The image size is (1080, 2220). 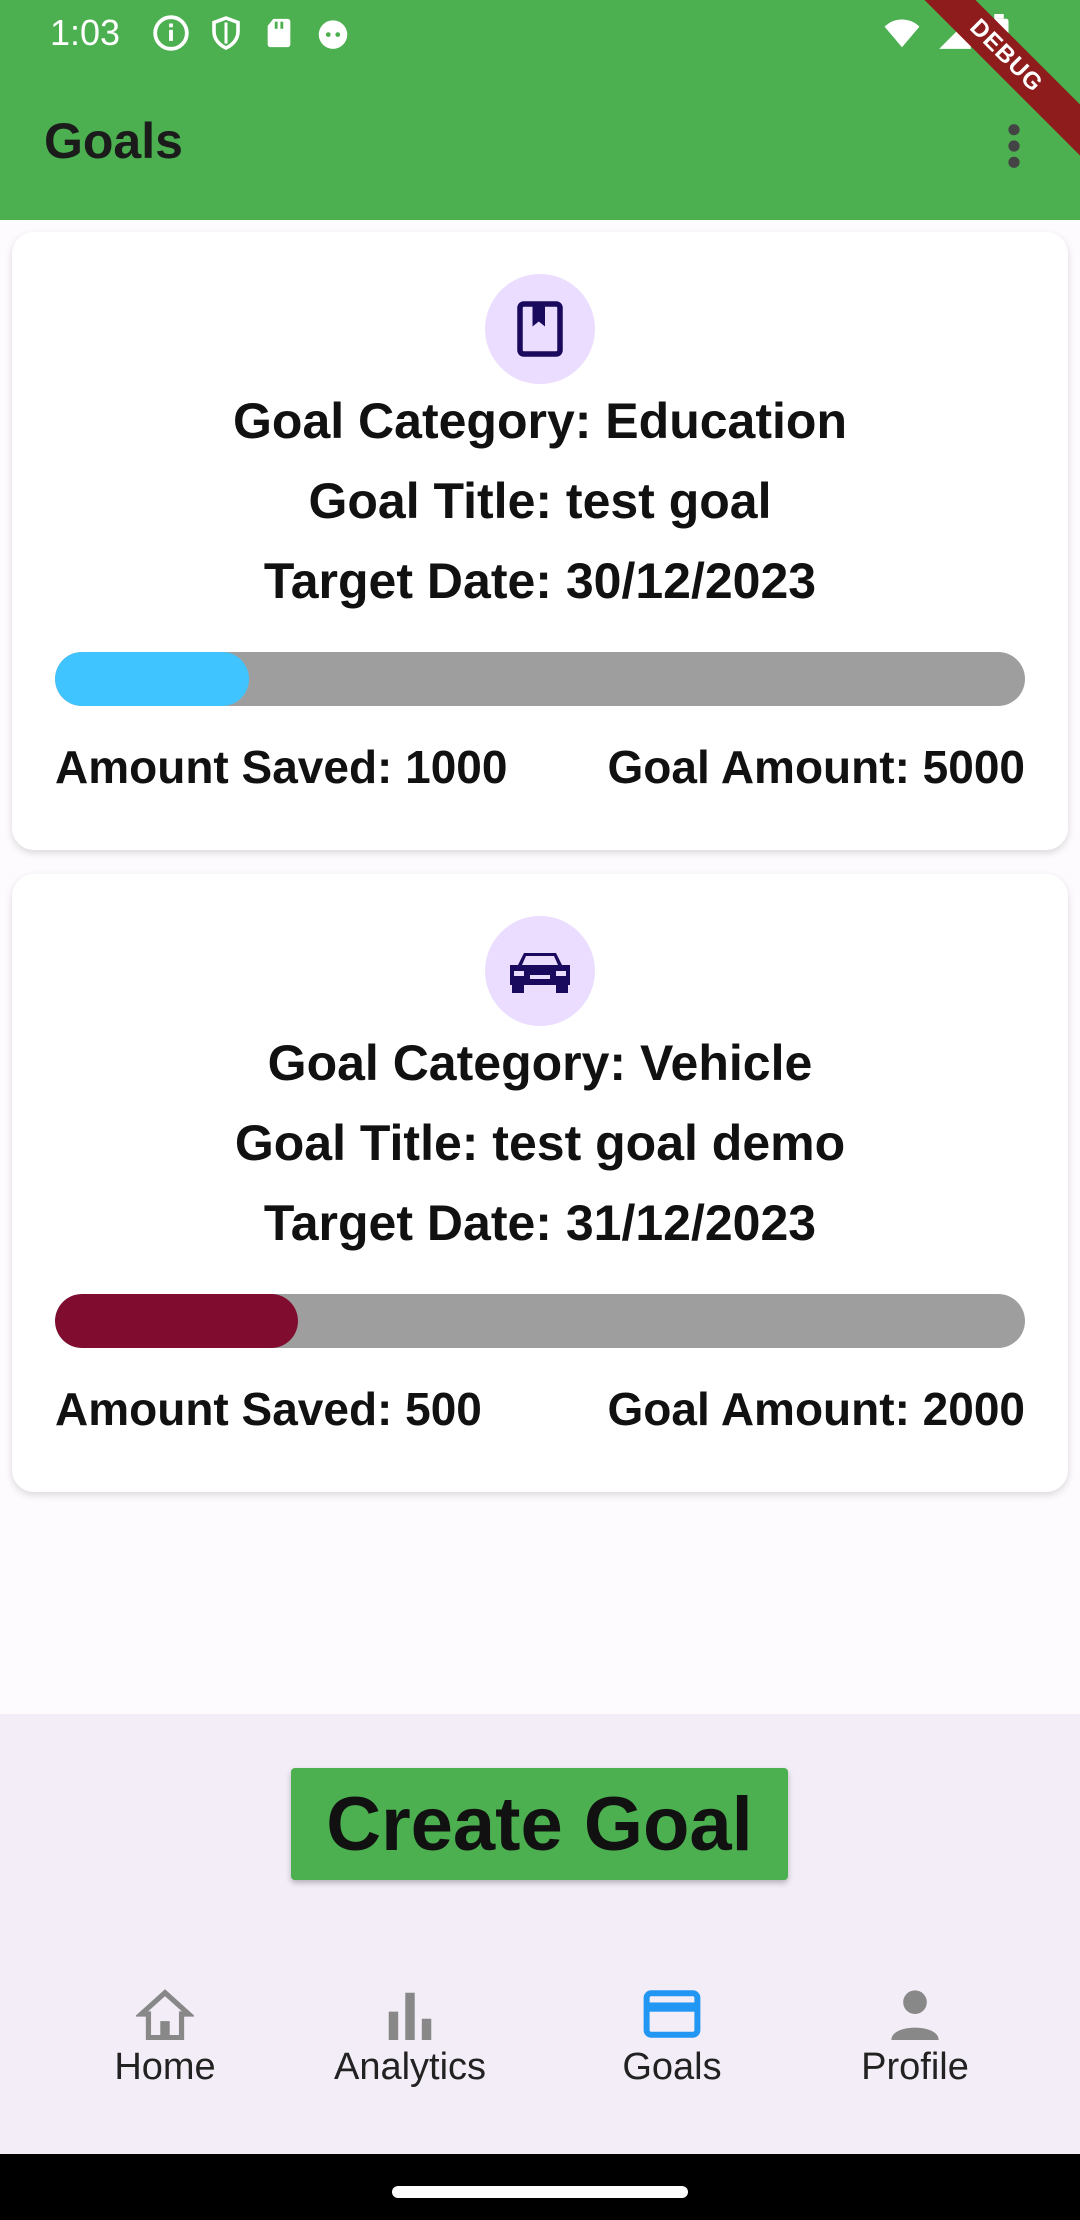 I want to click on nav-item-home: Home, so click(x=165, y=2048).